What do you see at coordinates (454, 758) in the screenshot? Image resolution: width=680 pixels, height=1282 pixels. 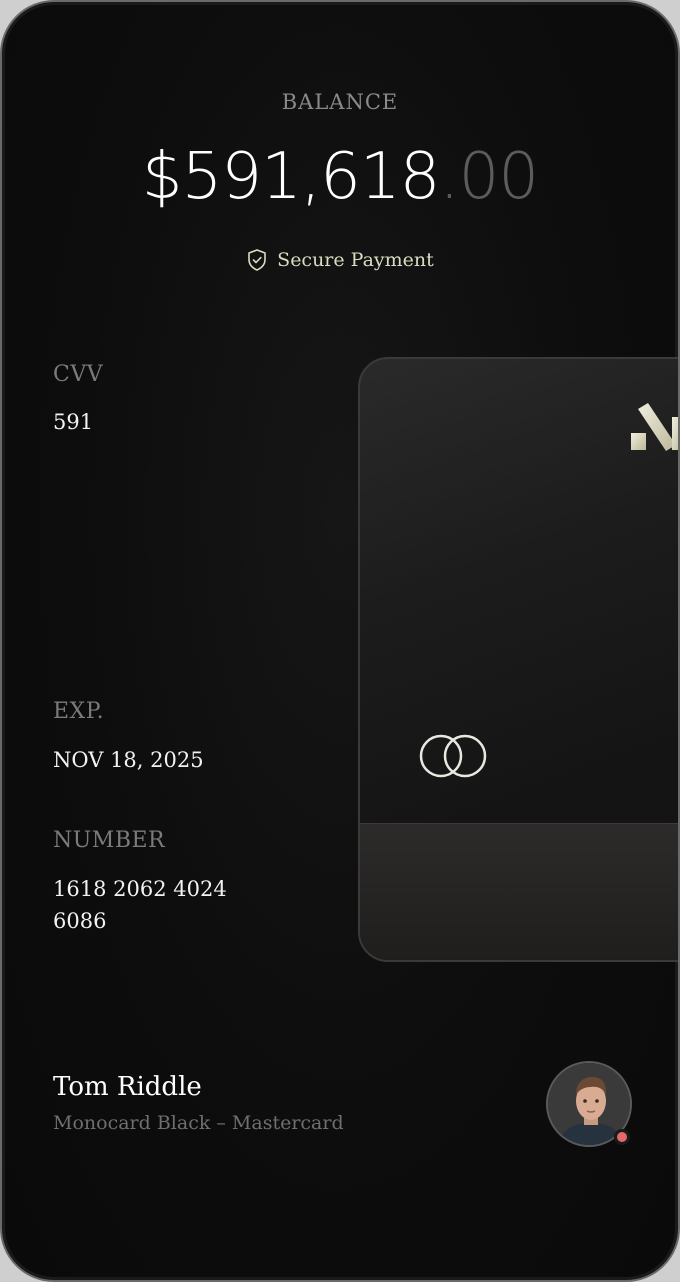 I see `mastercard-logo` at bounding box center [454, 758].